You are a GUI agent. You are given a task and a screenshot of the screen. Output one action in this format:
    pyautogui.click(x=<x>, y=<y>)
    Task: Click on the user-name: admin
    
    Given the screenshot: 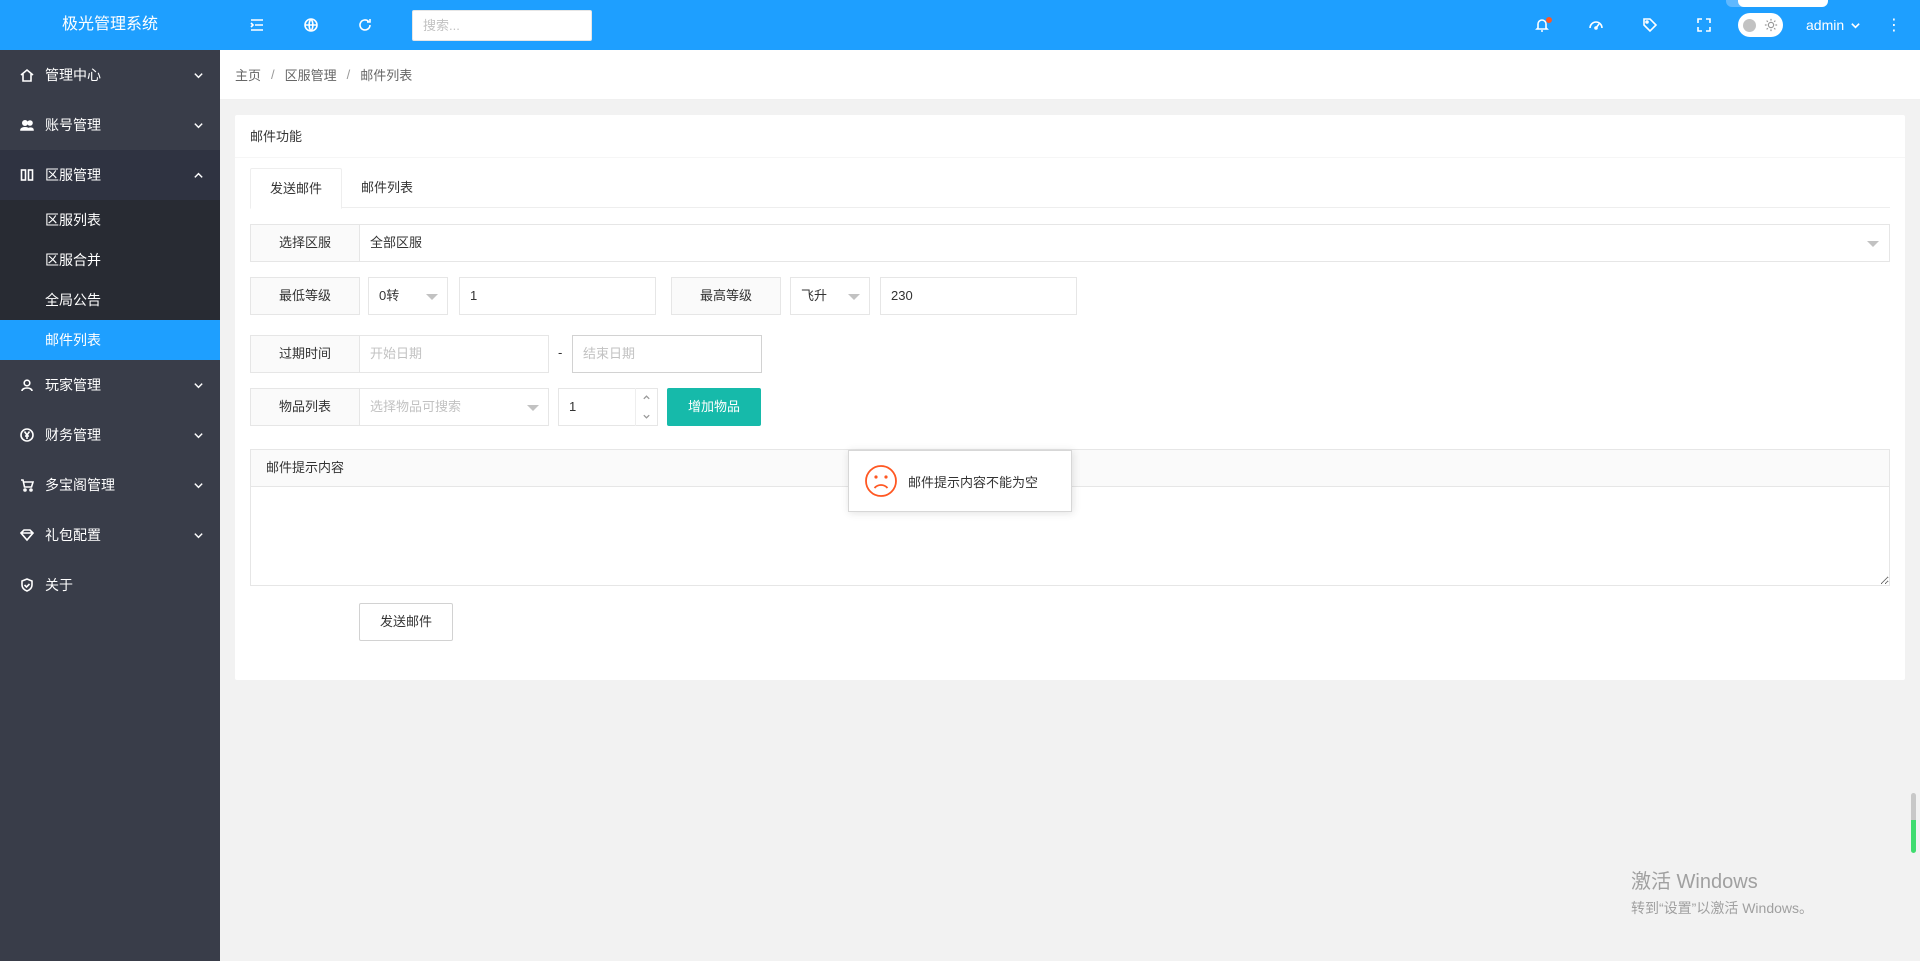 What is the action you would take?
    pyautogui.click(x=1825, y=25)
    